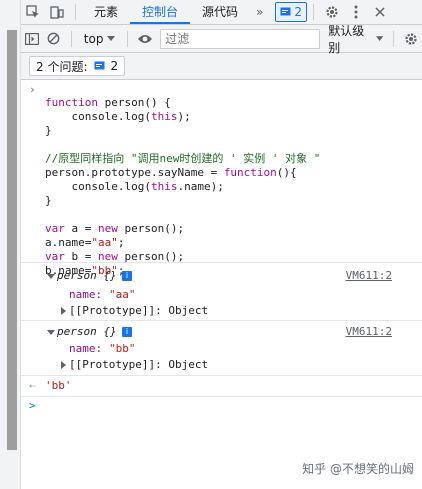  What do you see at coordinates (58, 385) in the screenshot?
I see `result-value: 'bb'` at bounding box center [58, 385].